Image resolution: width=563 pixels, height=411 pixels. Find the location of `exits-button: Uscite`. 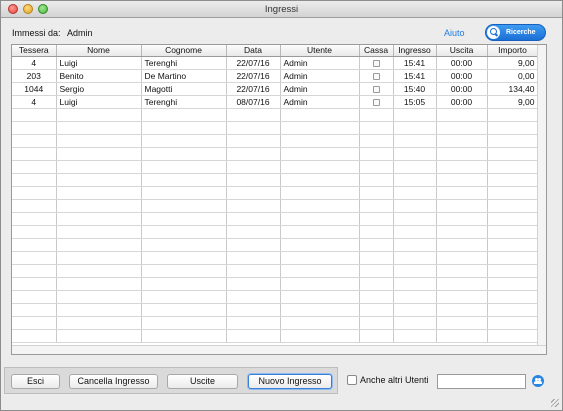

exits-button: Uscite is located at coordinates (202, 381).